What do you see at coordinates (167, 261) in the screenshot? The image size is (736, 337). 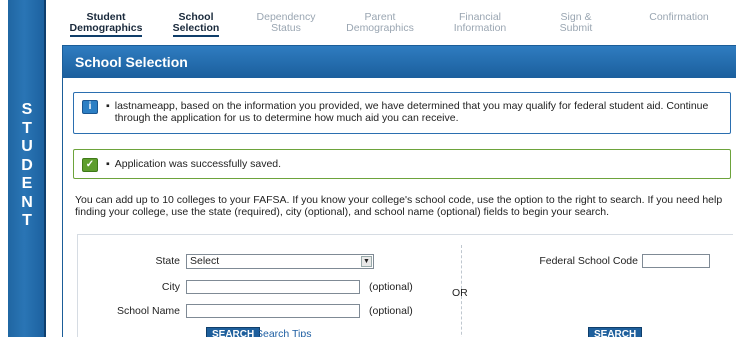 I see `state-label: State` at bounding box center [167, 261].